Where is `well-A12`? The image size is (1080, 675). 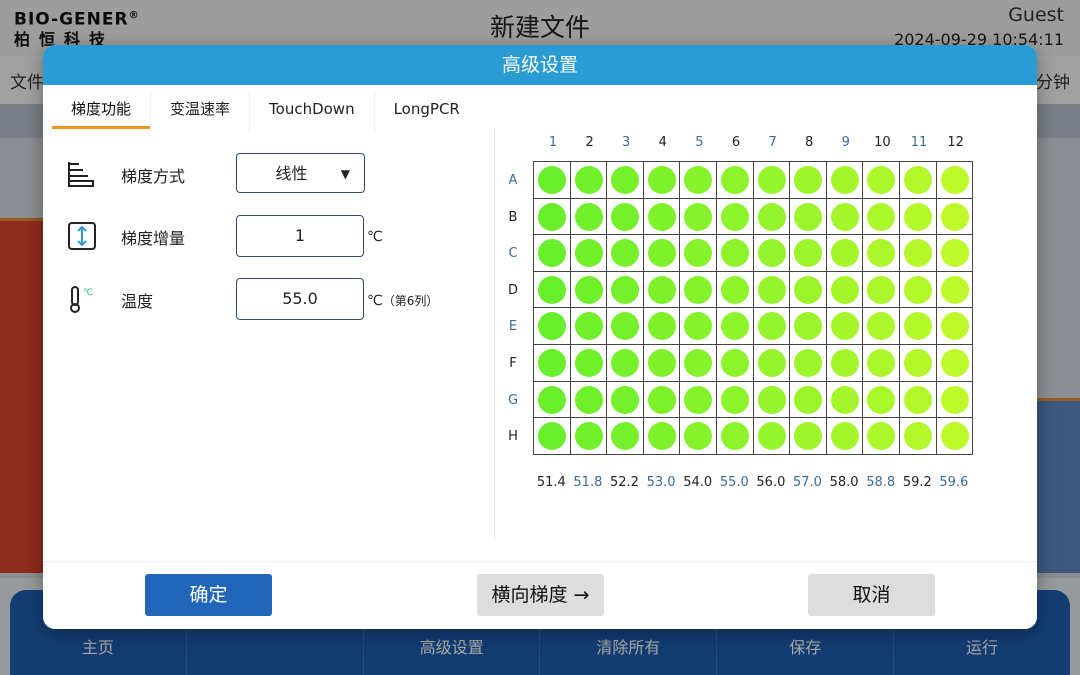 well-A12 is located at coordinates (955, 180).